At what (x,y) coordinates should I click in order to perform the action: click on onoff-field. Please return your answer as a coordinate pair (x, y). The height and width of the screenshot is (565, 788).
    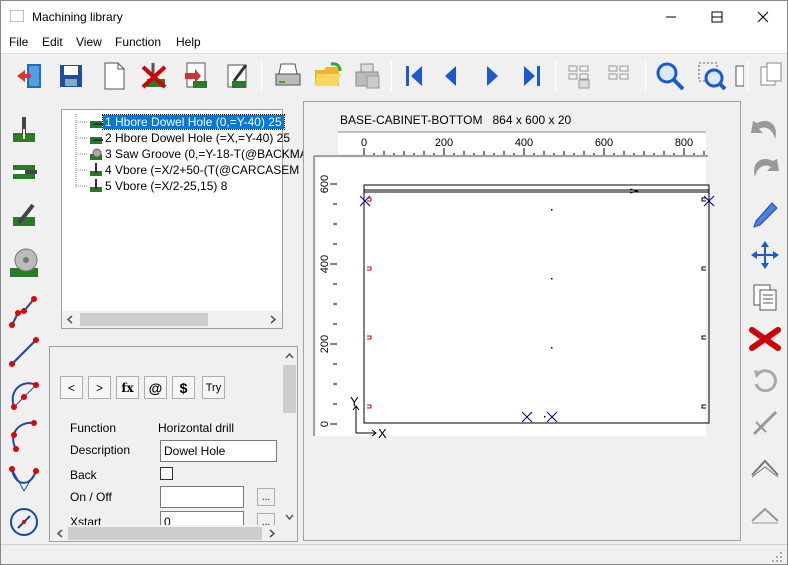
    Looking at the image, I should click on (202, 497).